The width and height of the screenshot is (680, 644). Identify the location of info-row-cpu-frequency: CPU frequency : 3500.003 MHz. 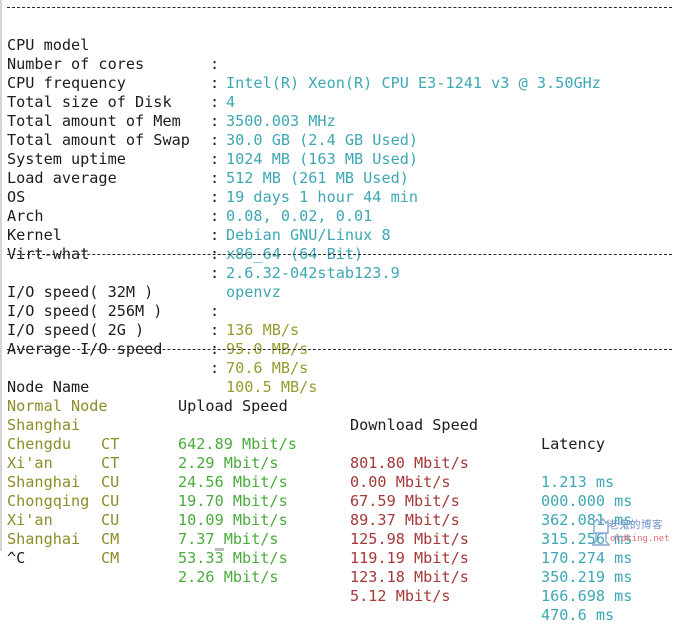
(171, 92).